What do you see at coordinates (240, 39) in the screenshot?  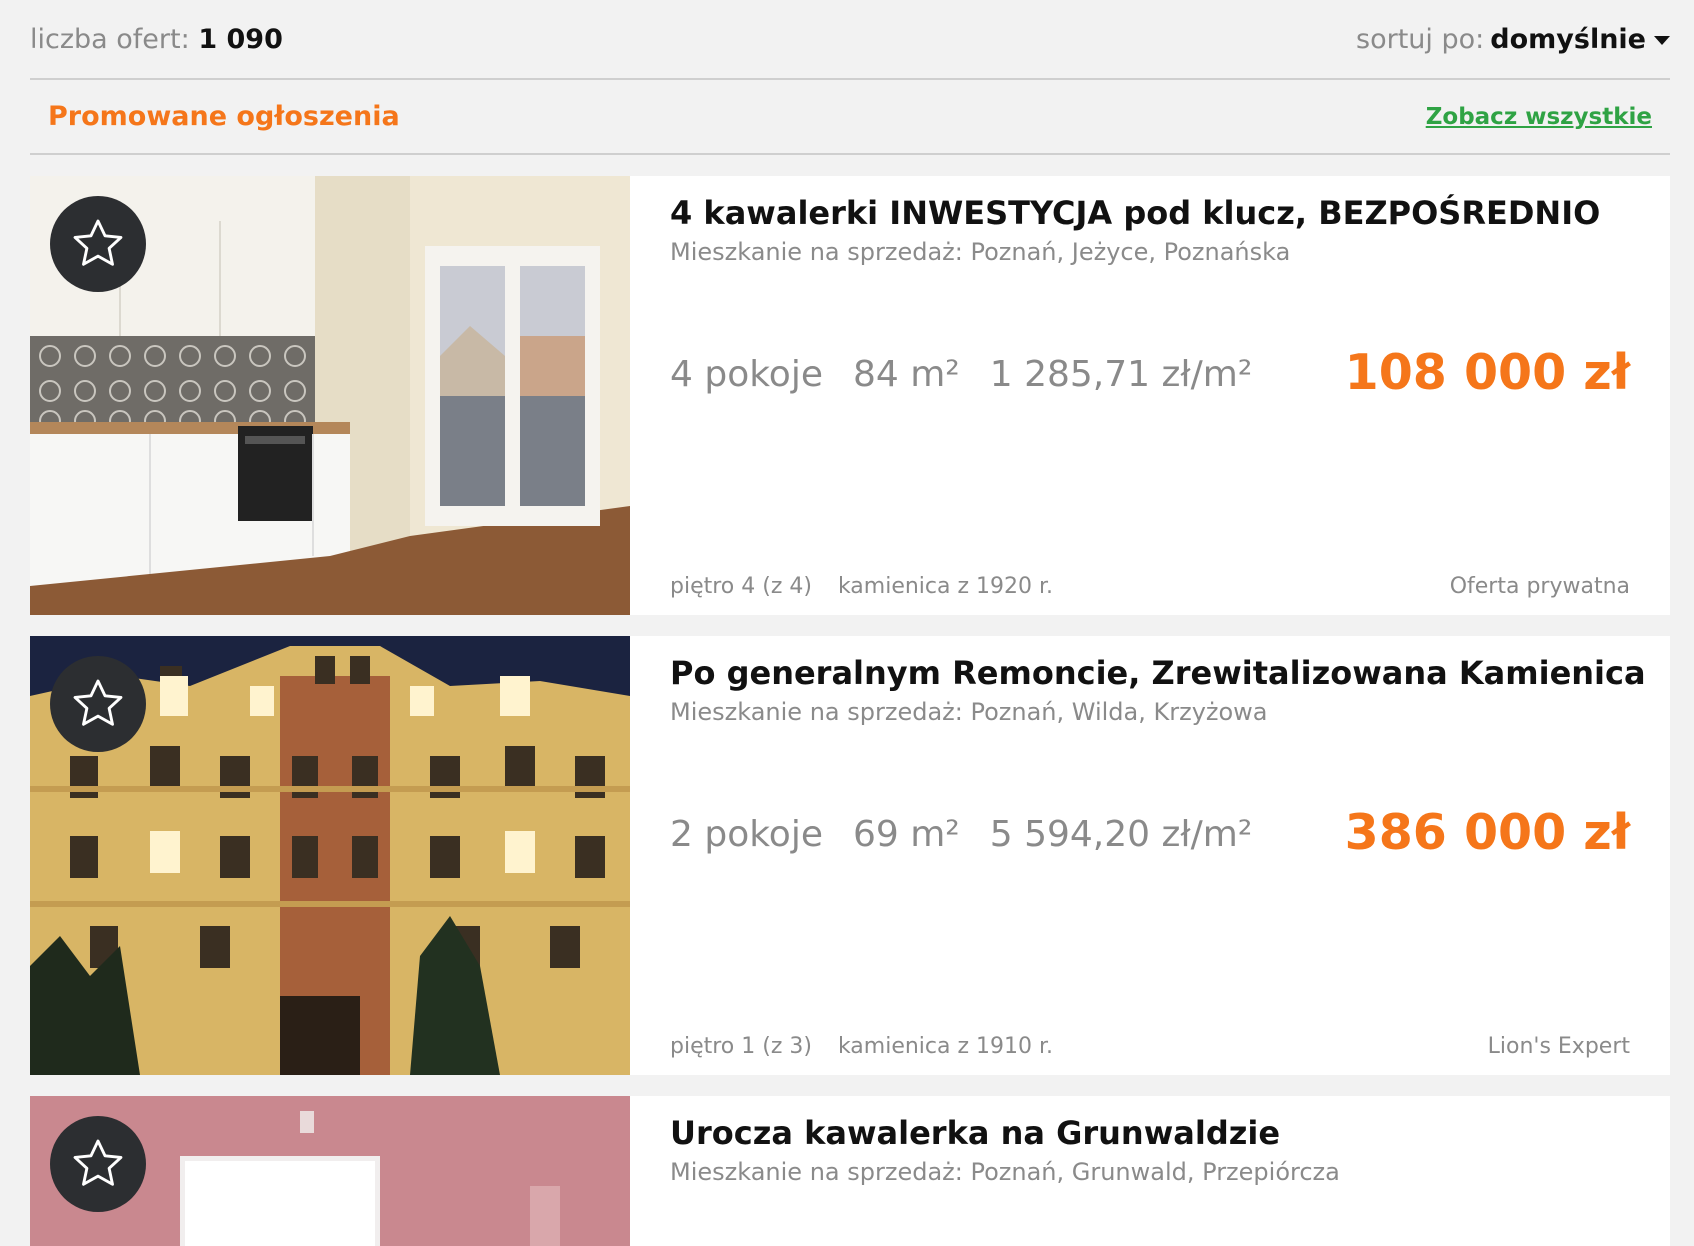 I see `offer-count-value: 1 090` at bounding box center [240, 39].